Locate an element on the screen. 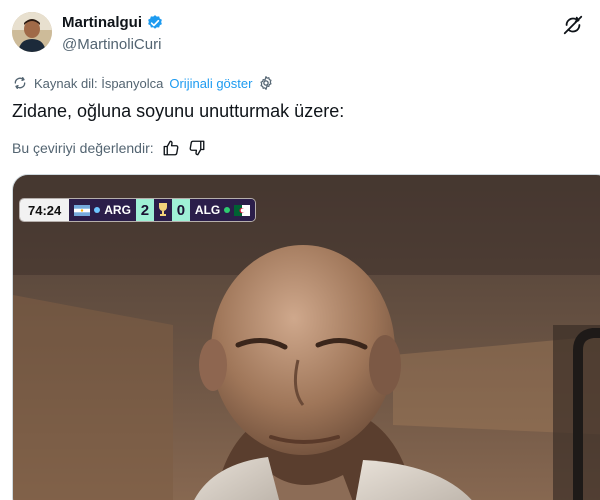 The image size is (600, 500). trophy-icon is located at coordinates (162, 210).